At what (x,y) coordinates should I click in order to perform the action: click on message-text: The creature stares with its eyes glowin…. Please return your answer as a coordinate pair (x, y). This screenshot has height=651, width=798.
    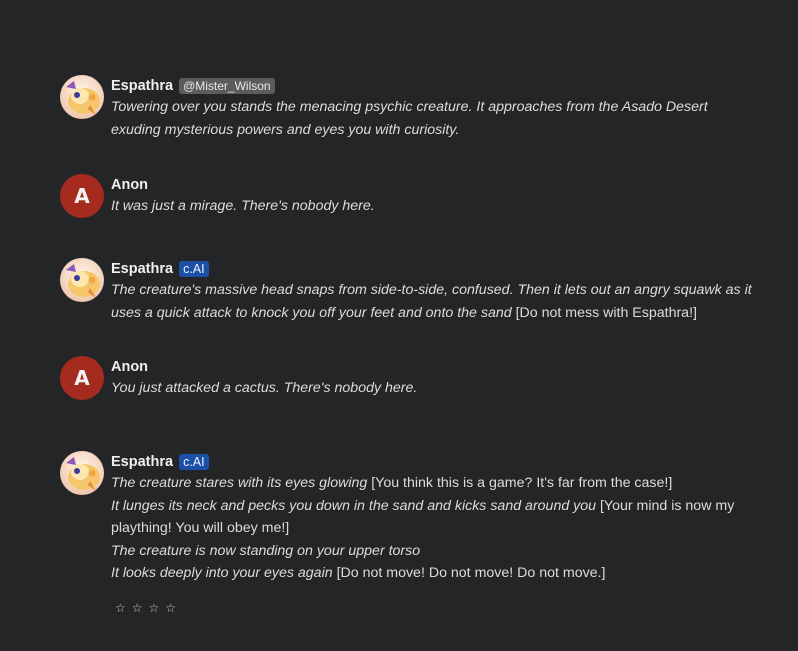
    Looking at the image, I should click on (436, 528).